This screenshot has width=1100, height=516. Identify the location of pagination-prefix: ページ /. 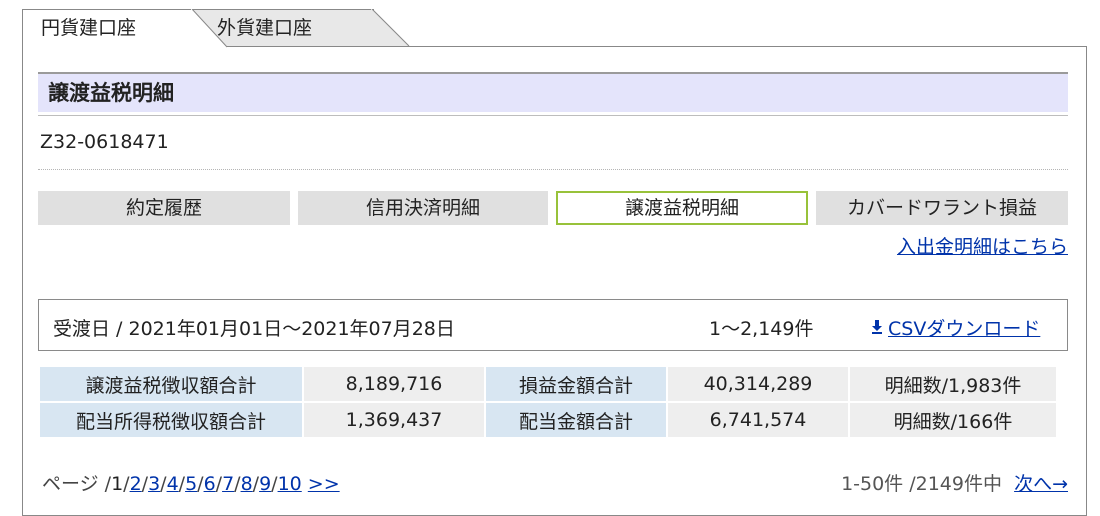
(77, 484).